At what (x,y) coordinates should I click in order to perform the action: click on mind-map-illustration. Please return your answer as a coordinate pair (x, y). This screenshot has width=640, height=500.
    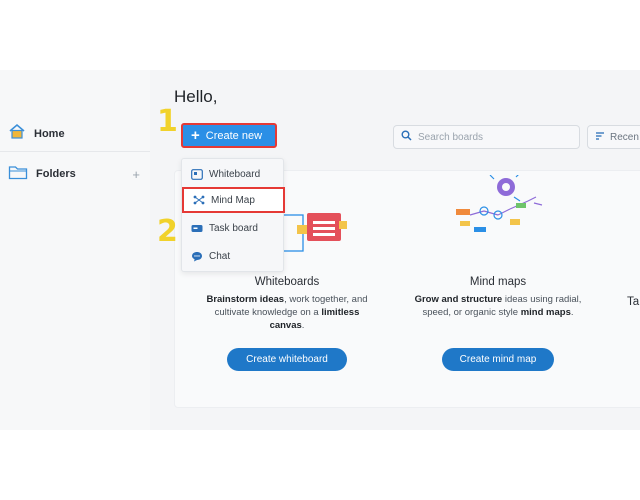
    Looking at the image, I should click on (500, 213).